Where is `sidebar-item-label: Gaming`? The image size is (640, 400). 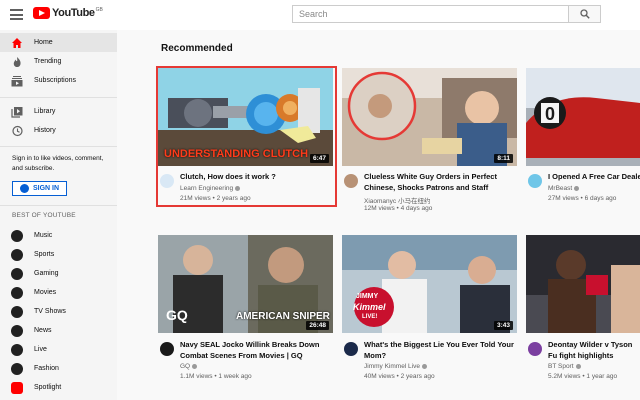 sidebar-item-label: Gaming is located at coordinates (46, 273).